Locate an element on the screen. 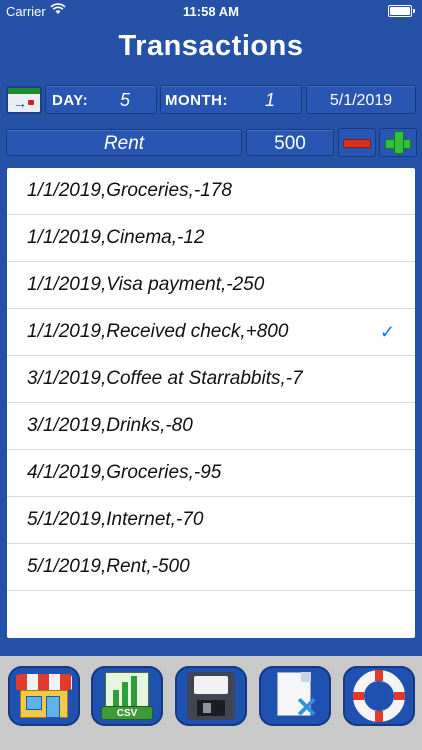 The height and width of the screenshot is (750, 422). amount-value: 500 is located at coordinates (290, 143).